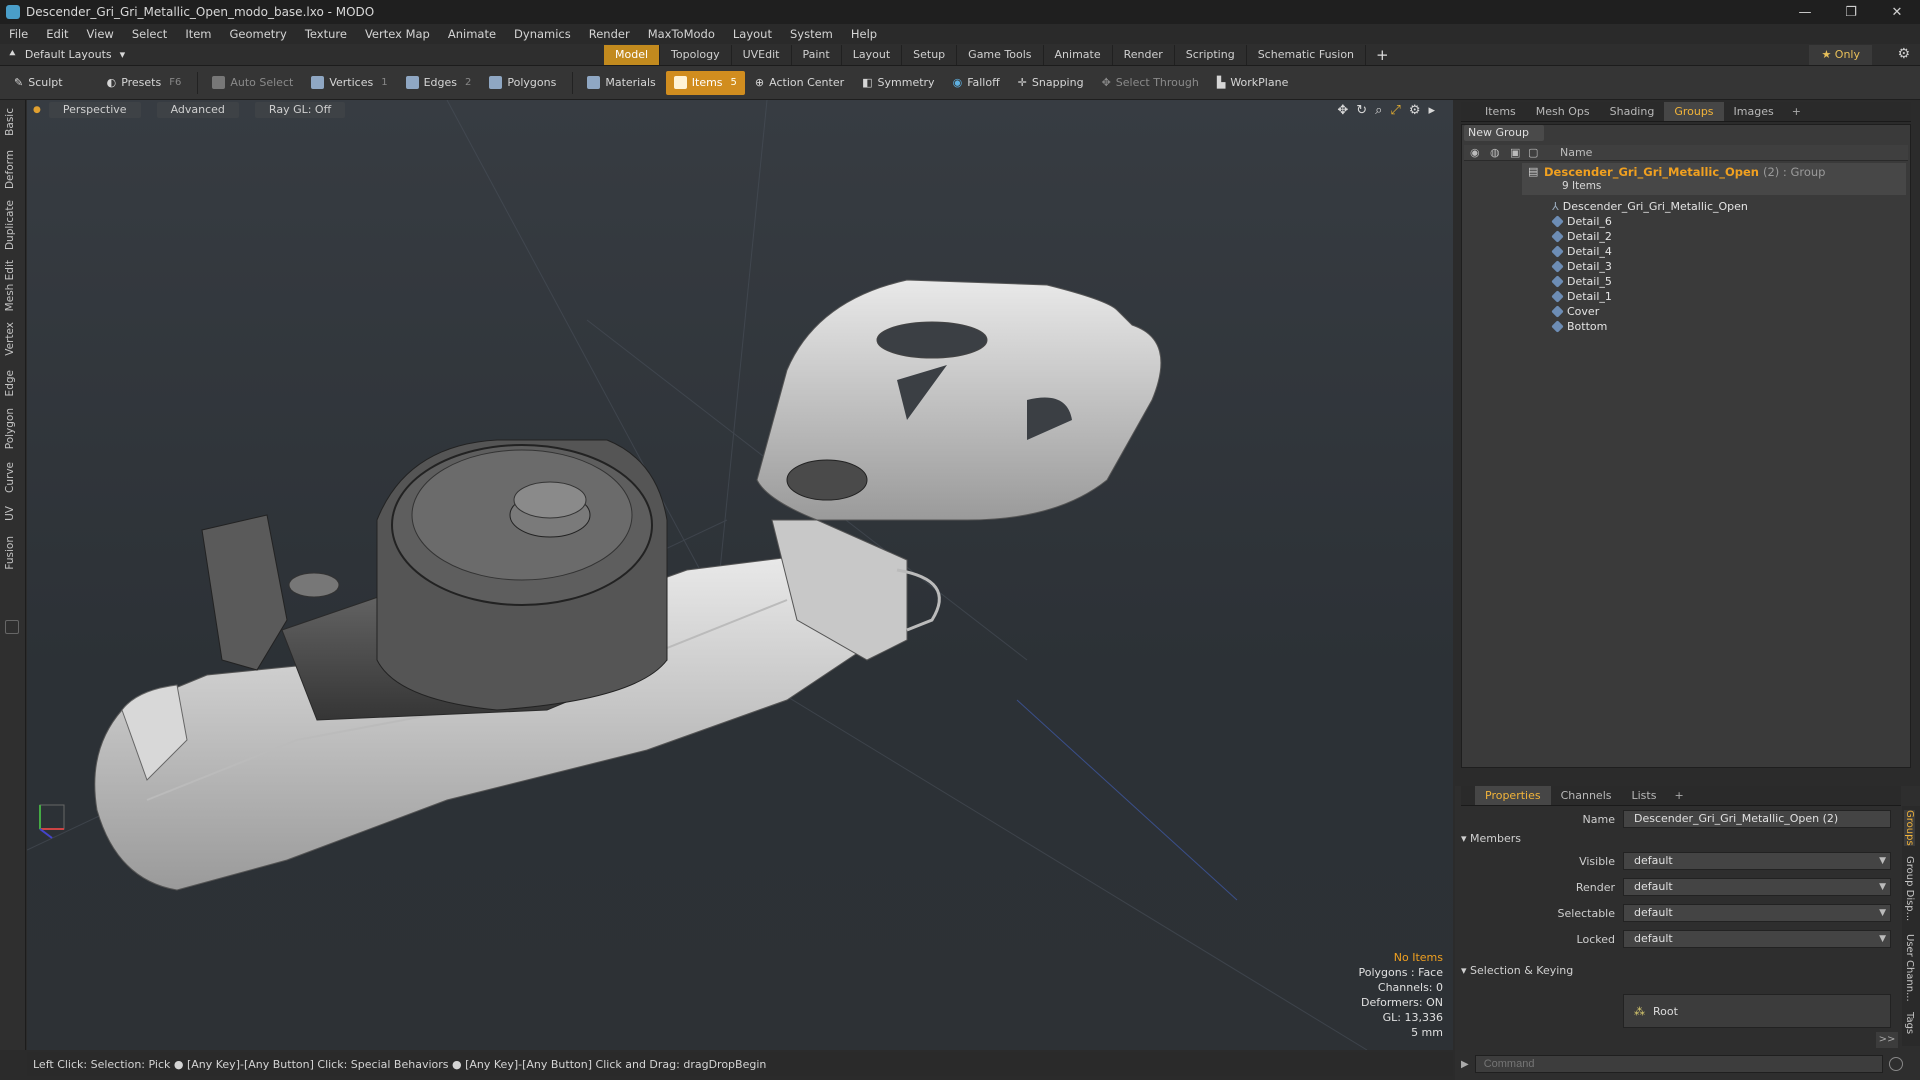 The height and width of the screenshot is (1080, 1920). What do you see at coordinates (1517, 970) in the screenshot?
I see `selection-keying-section: ▾ Selection & Keying` at bounding box center [1517, 970].